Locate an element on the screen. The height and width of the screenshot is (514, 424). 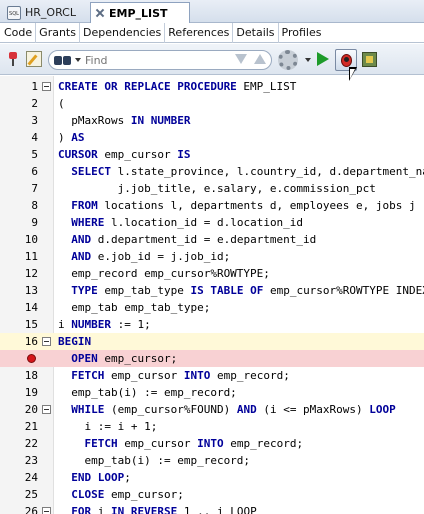
code-token: EMP_LIST is located at coordinates (266, 86).